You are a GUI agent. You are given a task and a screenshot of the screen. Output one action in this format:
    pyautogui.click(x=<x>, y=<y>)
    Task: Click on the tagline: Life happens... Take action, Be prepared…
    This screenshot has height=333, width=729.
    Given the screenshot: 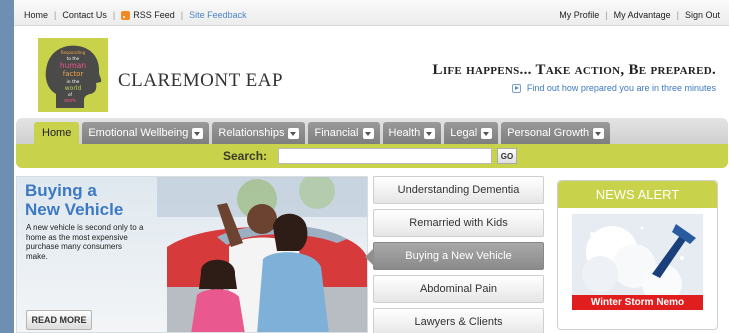 What is the action you would take?
    pyautogui.click(x=574, y=70)
    